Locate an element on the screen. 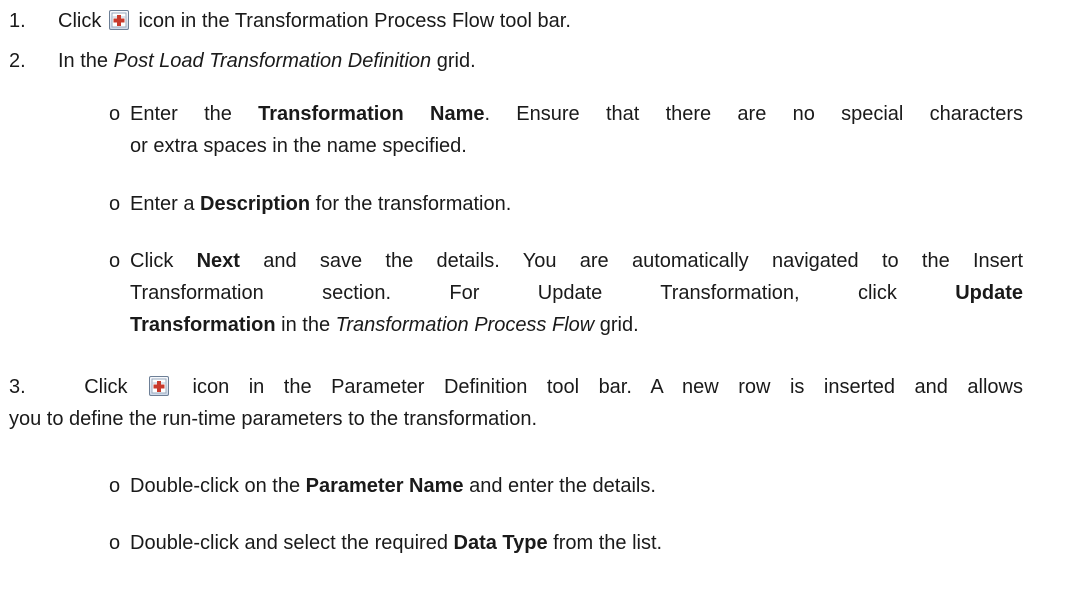 The height and width of the screenshot is (605, 1068). step-number: 3. is located at coordinates (17, 387).